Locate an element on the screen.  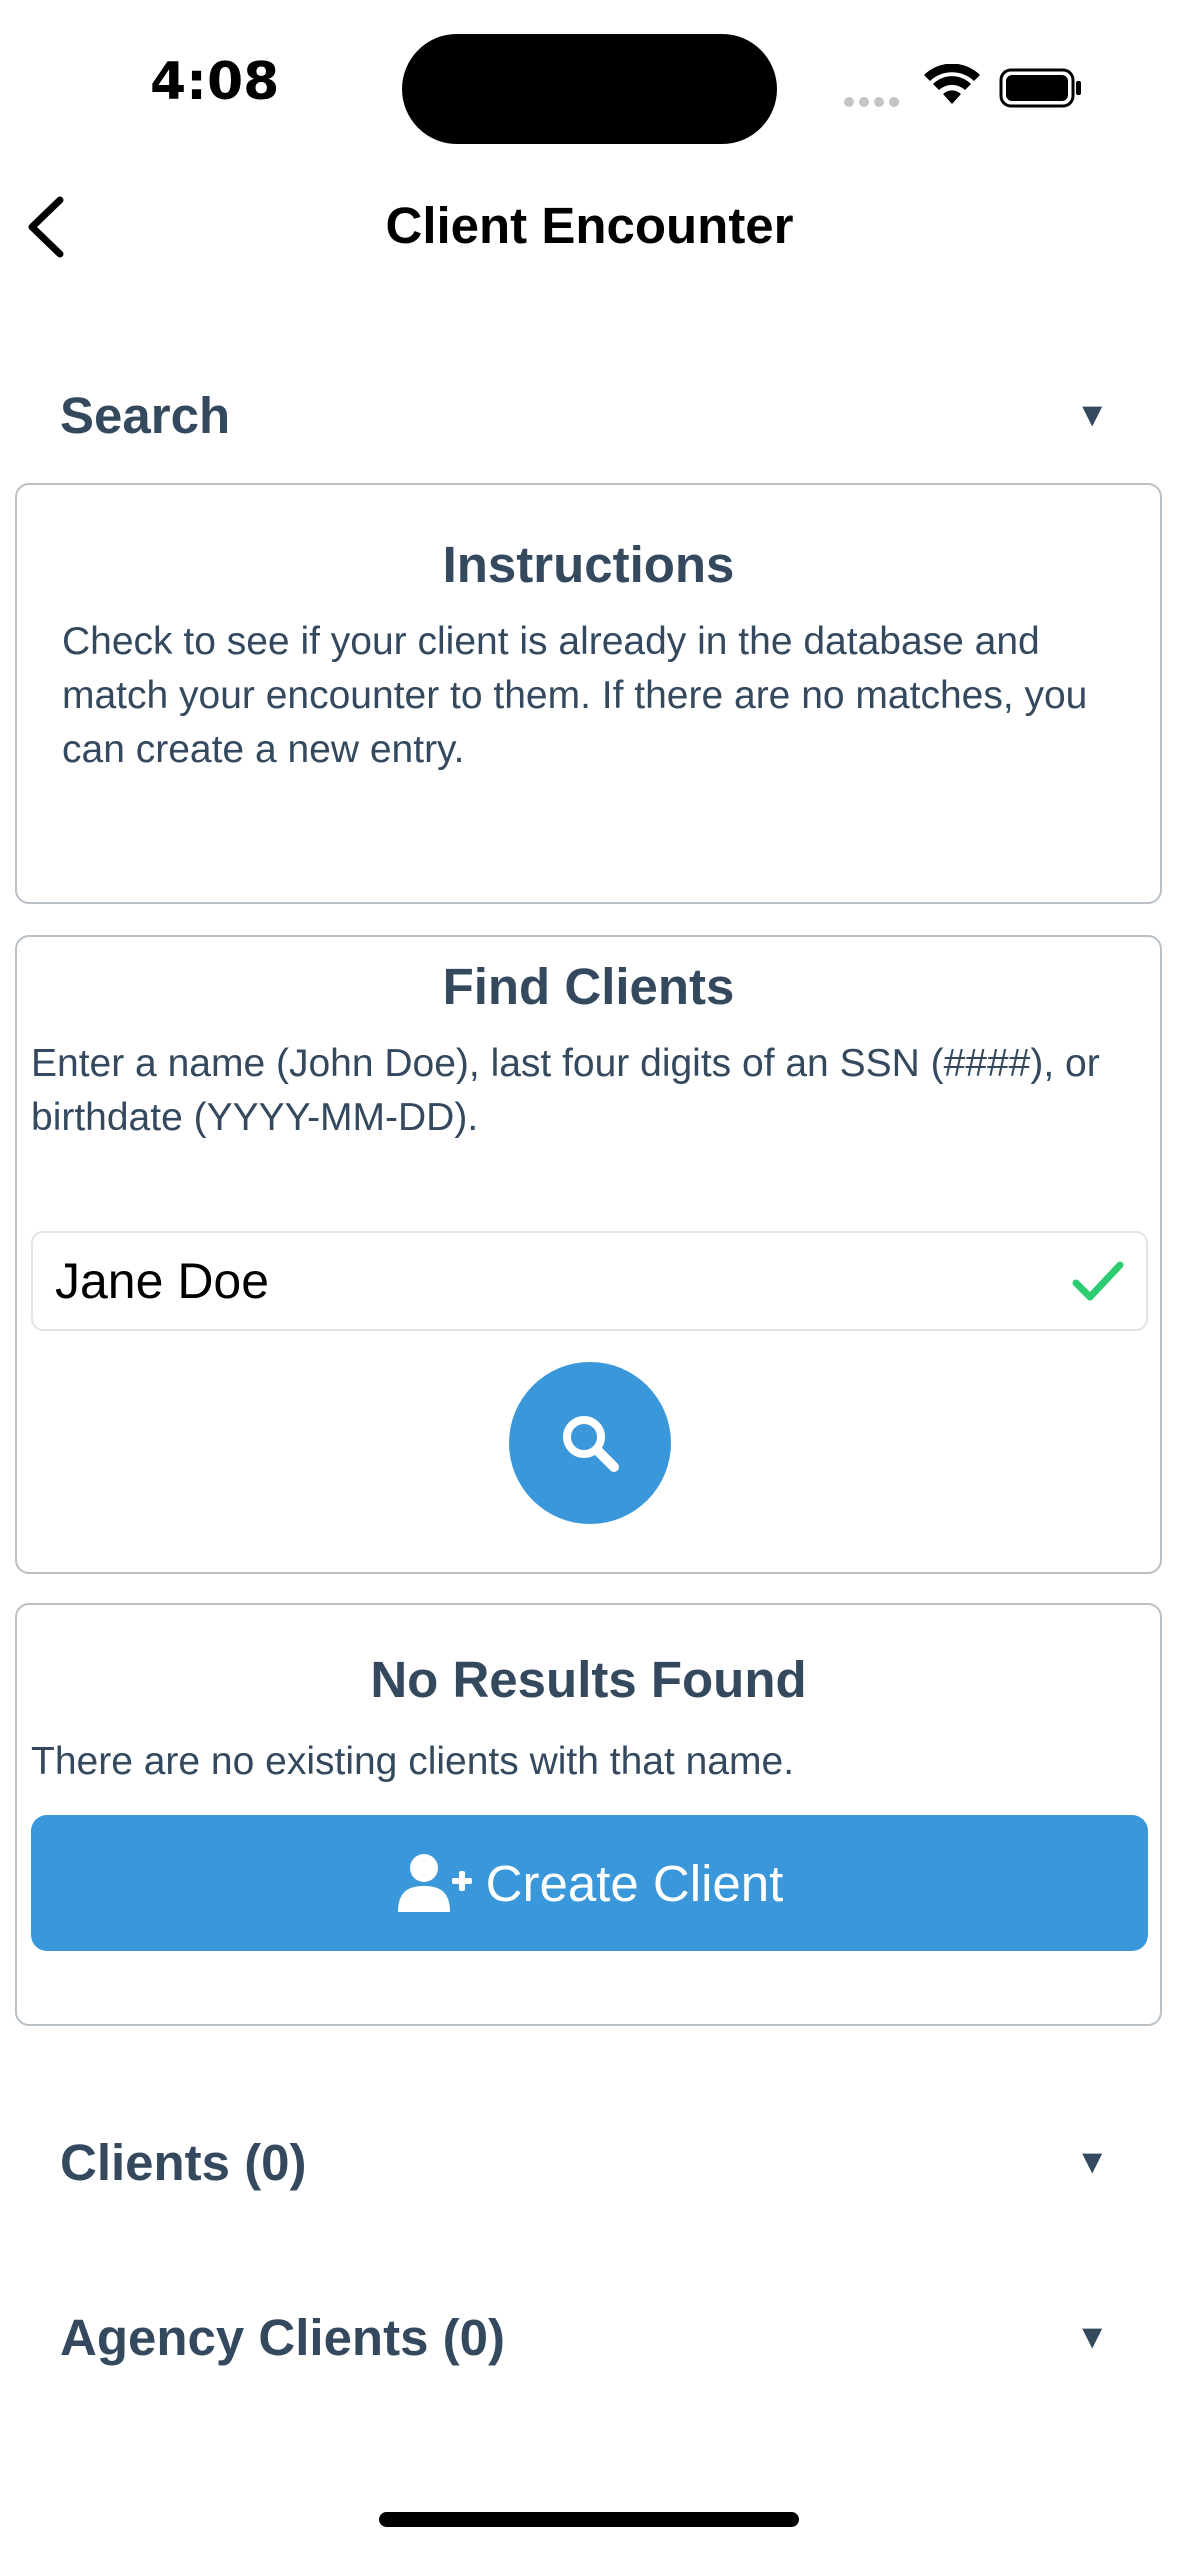
search-input-value: Jane Doe is located at coordinates (162, 1281).